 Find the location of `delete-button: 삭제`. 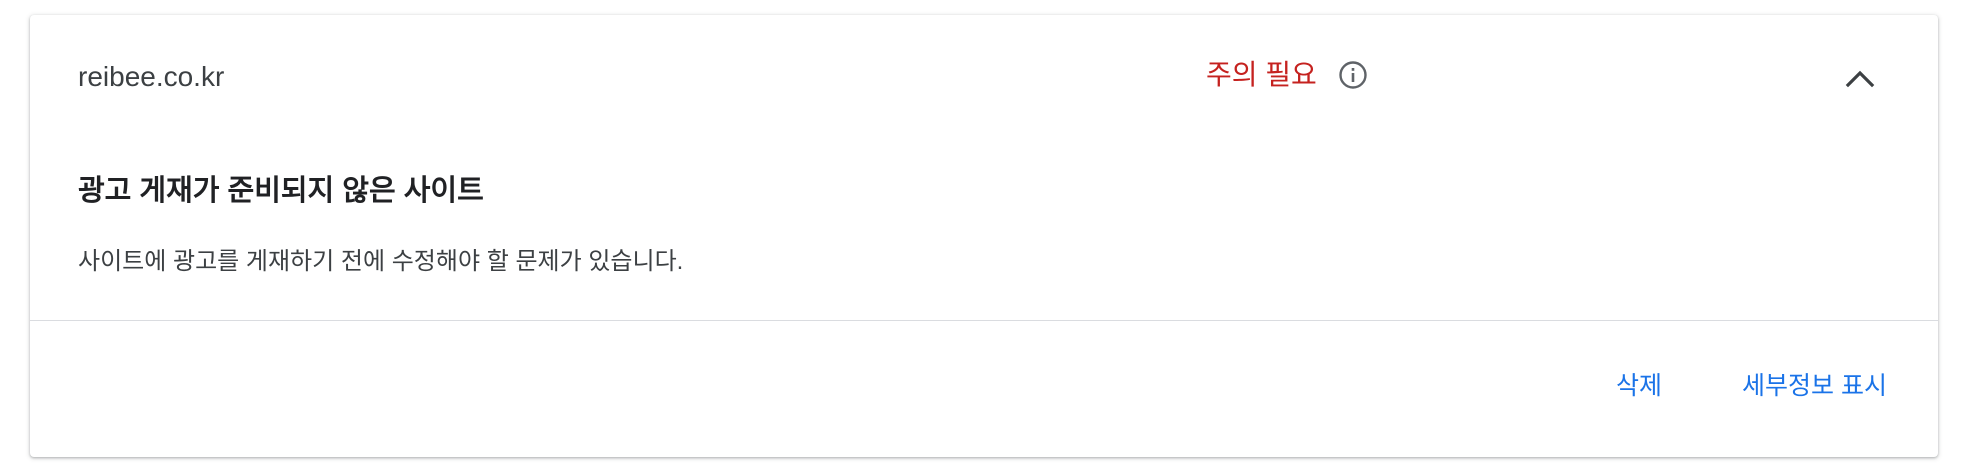

delete-button: 삭제 is located at coordinates (1639, 386).